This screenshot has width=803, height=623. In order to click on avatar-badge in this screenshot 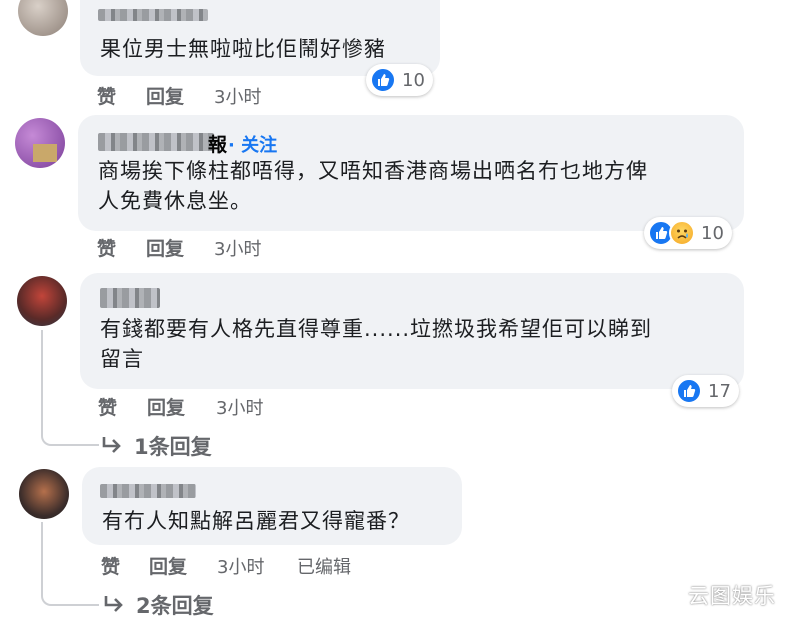, I will do `click(45, 153)`.